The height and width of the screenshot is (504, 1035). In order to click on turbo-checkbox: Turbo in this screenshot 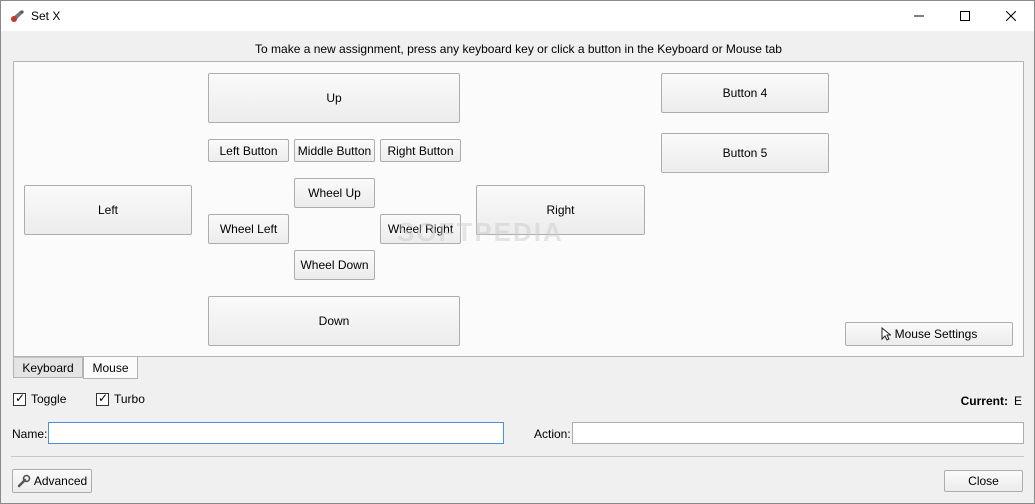, I will do `click(120, 398)`.